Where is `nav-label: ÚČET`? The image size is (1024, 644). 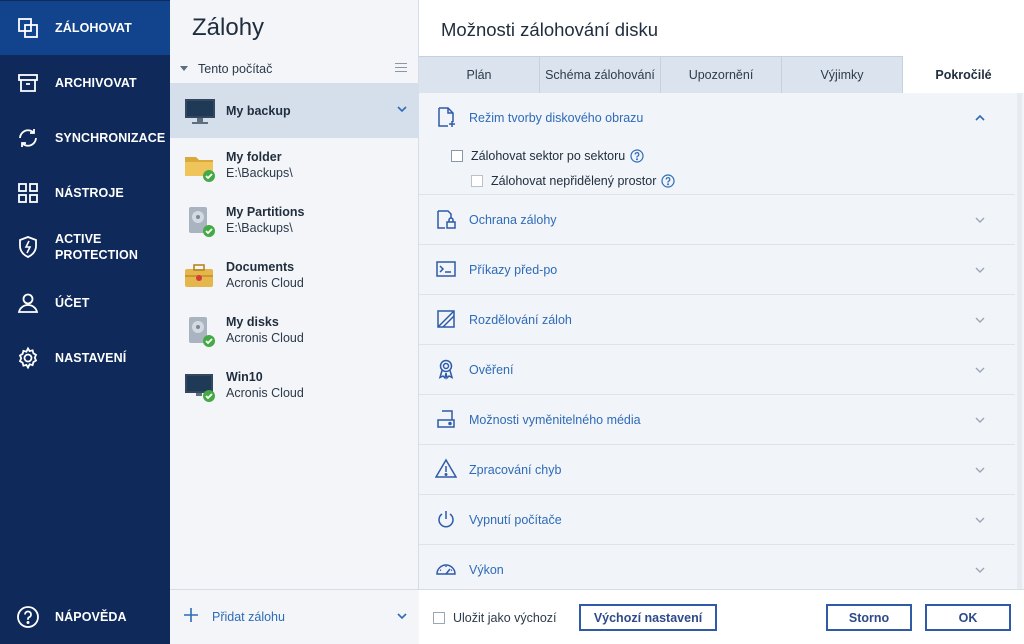 nav-label: ÚČET is located at coordinates (72, 303).